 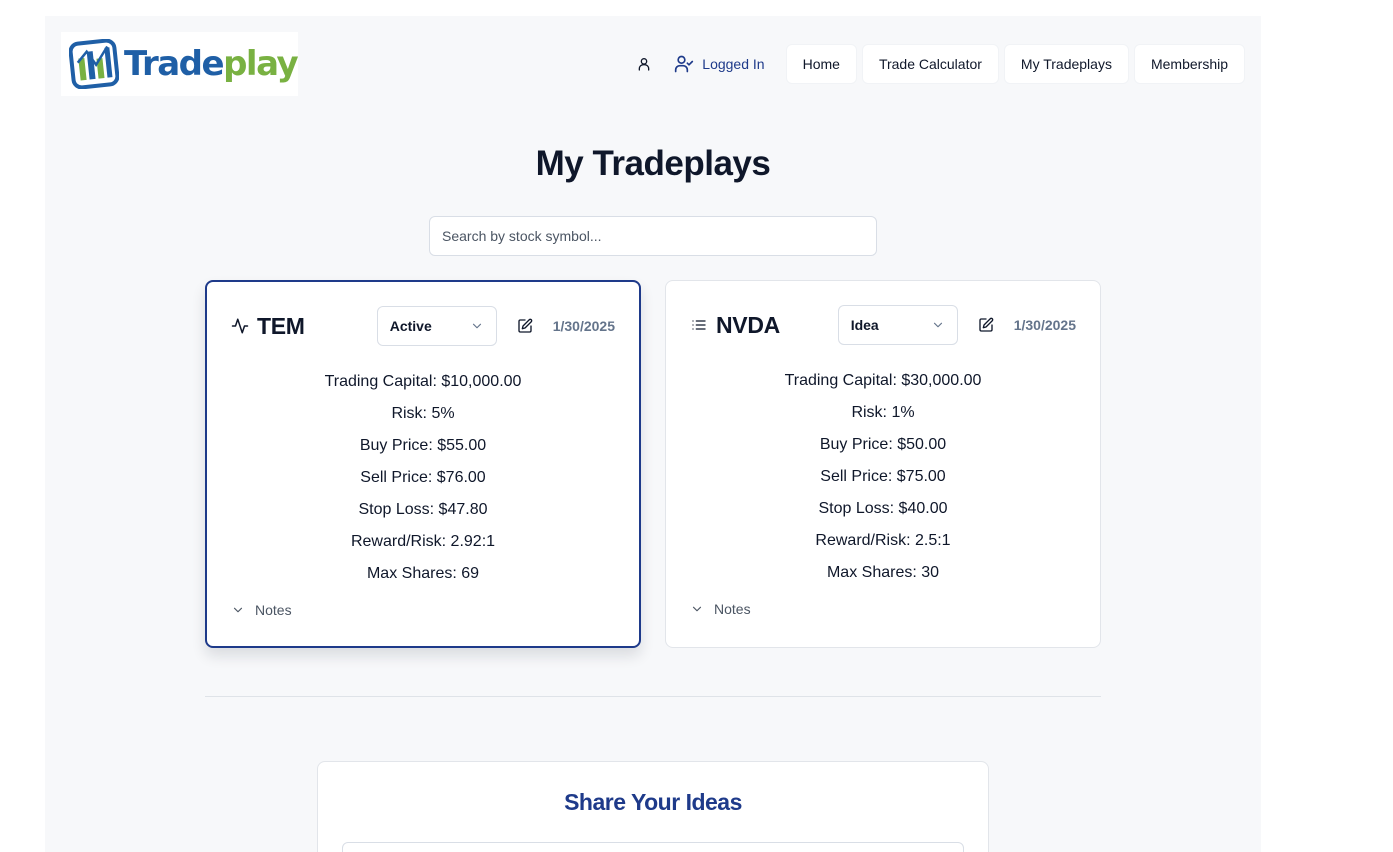 I want to click on logo-wordmark: Tradeplay, so click(x=211, y=64).